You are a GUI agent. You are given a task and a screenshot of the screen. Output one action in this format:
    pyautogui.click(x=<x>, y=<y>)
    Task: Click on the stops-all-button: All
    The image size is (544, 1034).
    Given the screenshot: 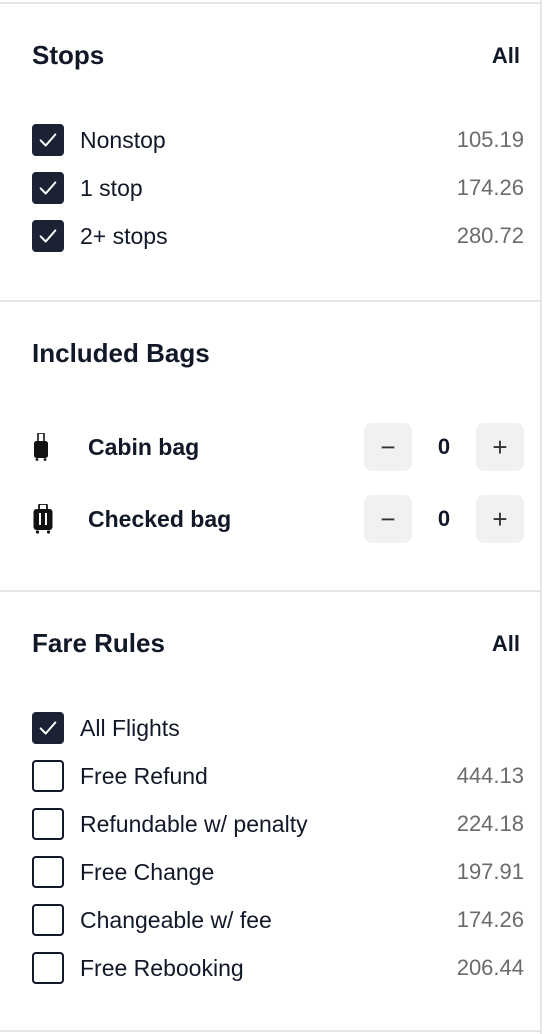 What is the action you would take?
    pyautogui.click(x=506, y=56)
    